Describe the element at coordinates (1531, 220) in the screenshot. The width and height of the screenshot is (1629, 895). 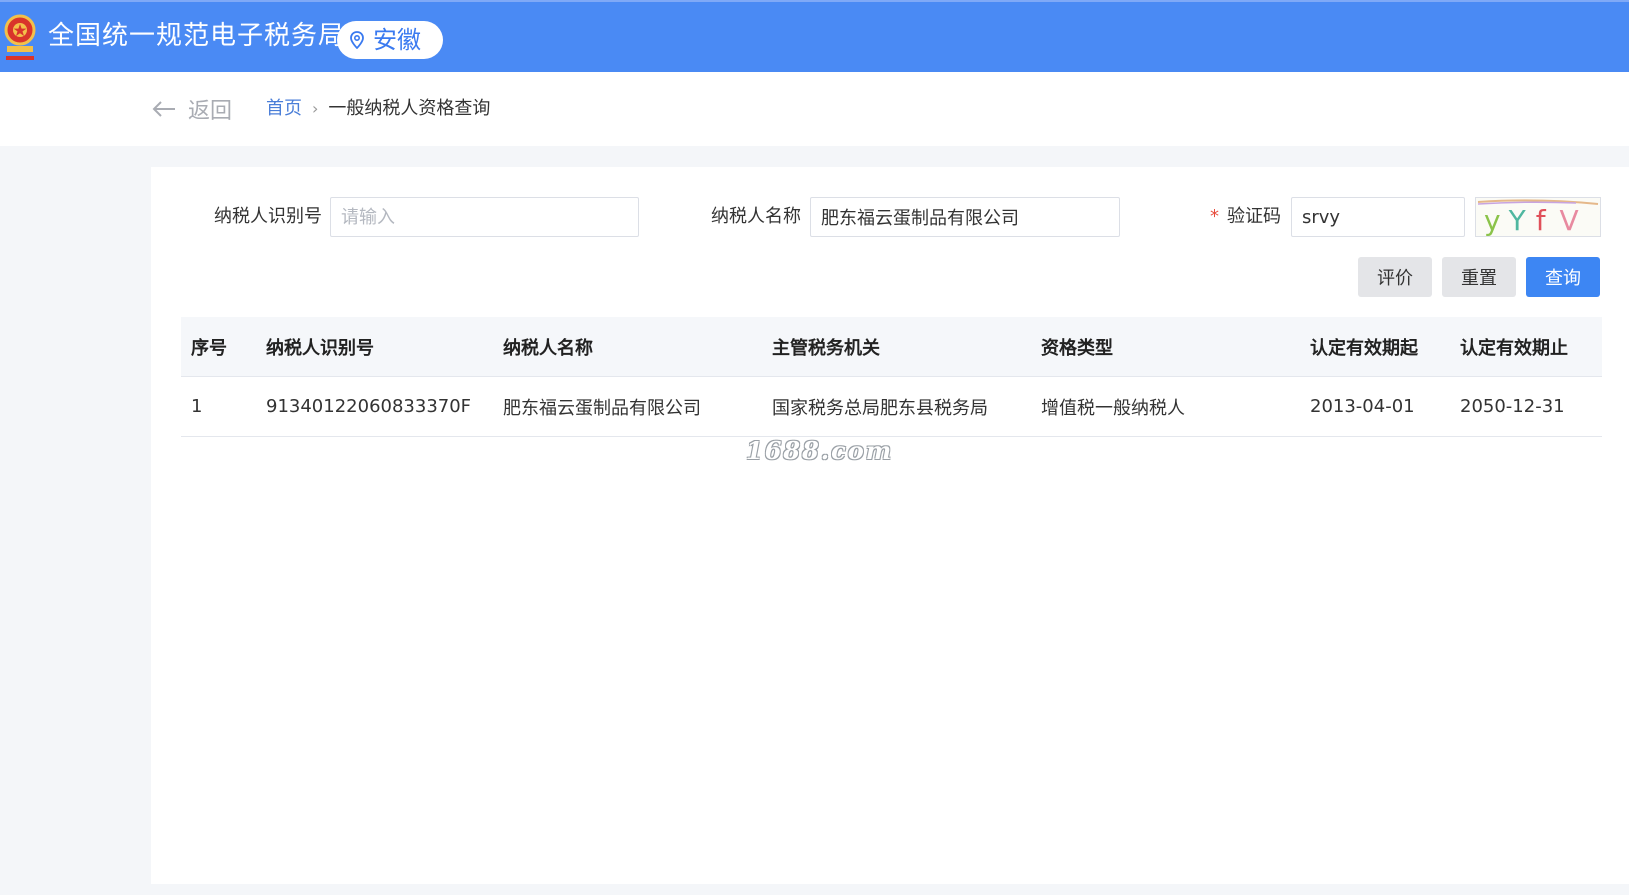
I see `captcha-text: yYfV` at that location.